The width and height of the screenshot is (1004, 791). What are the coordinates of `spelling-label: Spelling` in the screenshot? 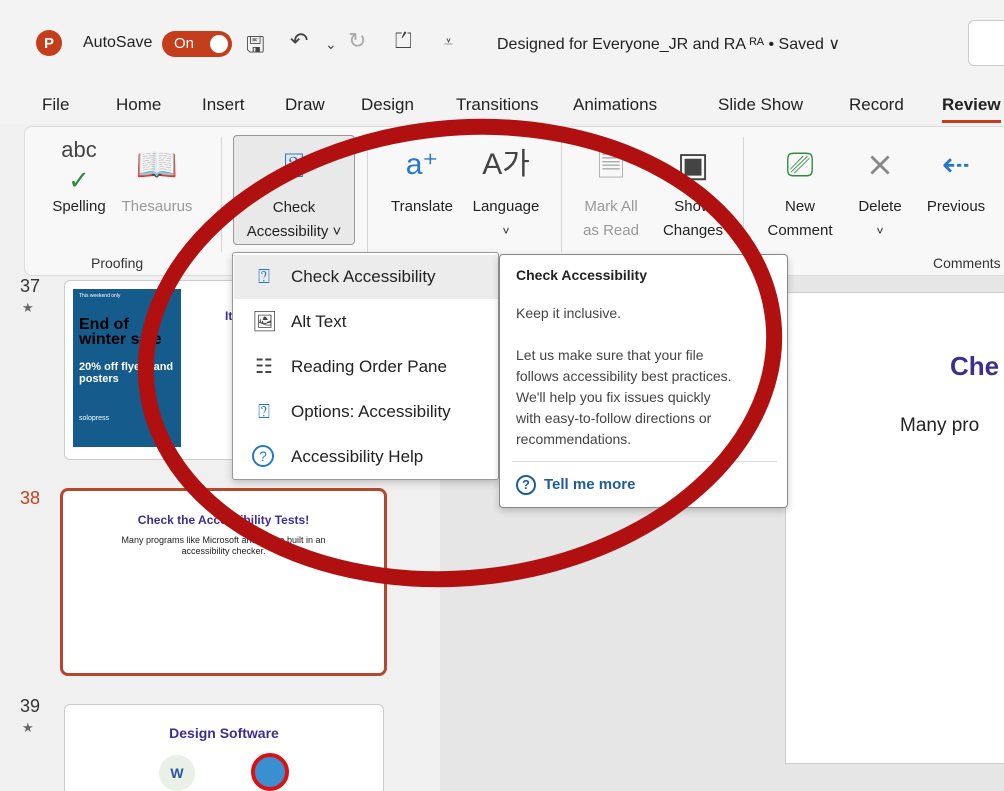 It's located at (79, 206).